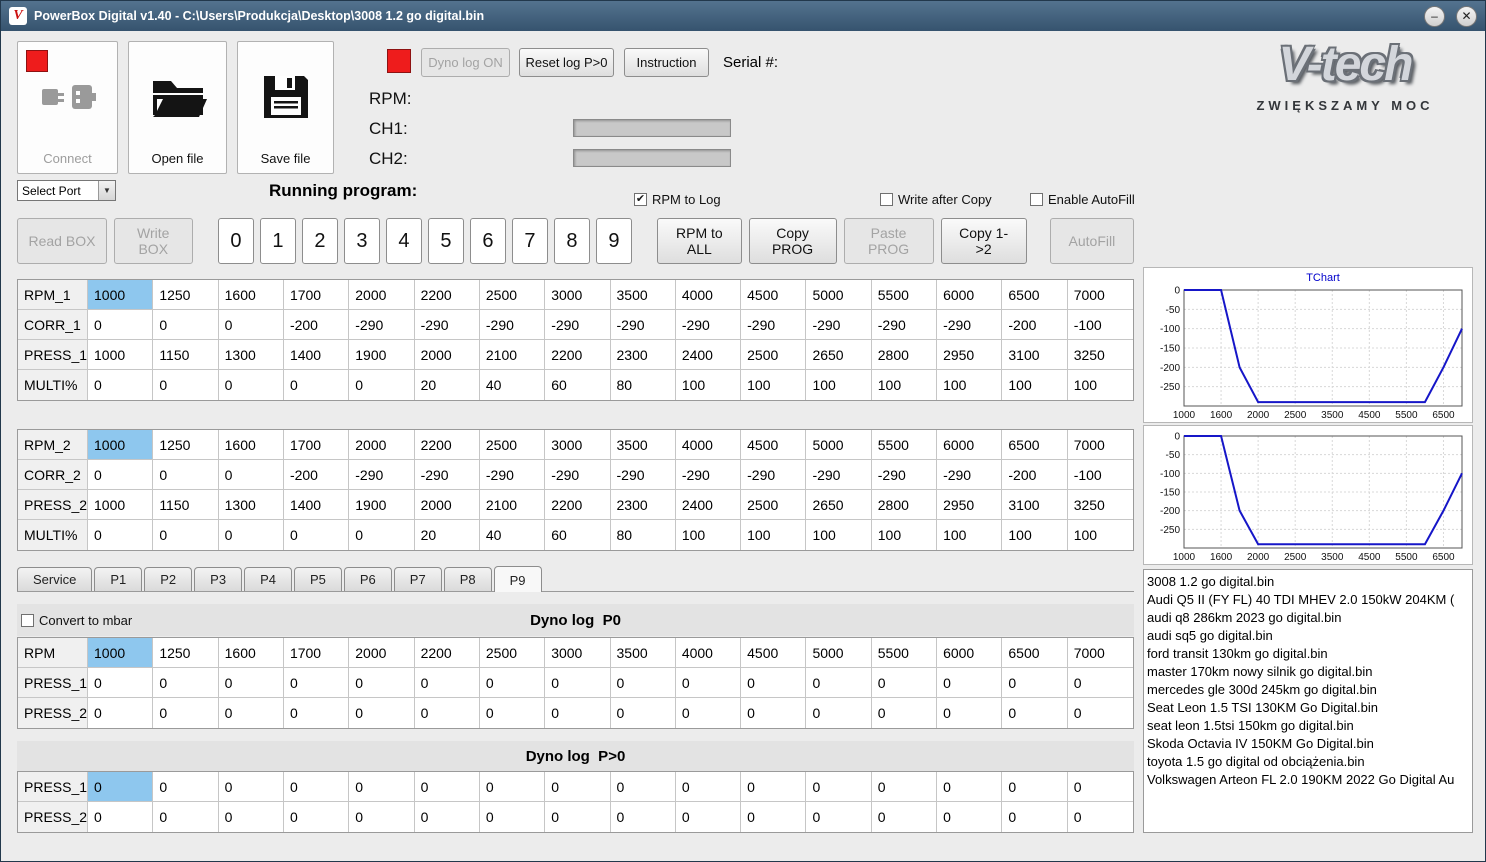 The width and height of the screenshot is (1486, 862). Describe the element at coordinates (708, 445) in the screenshot. I see `table-cell: 4000` at that location.